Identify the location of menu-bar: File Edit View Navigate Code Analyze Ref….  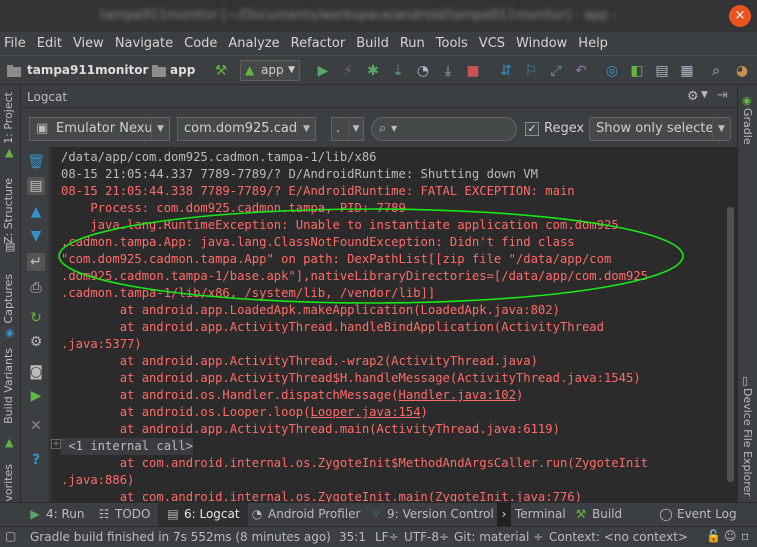
(378, 43).